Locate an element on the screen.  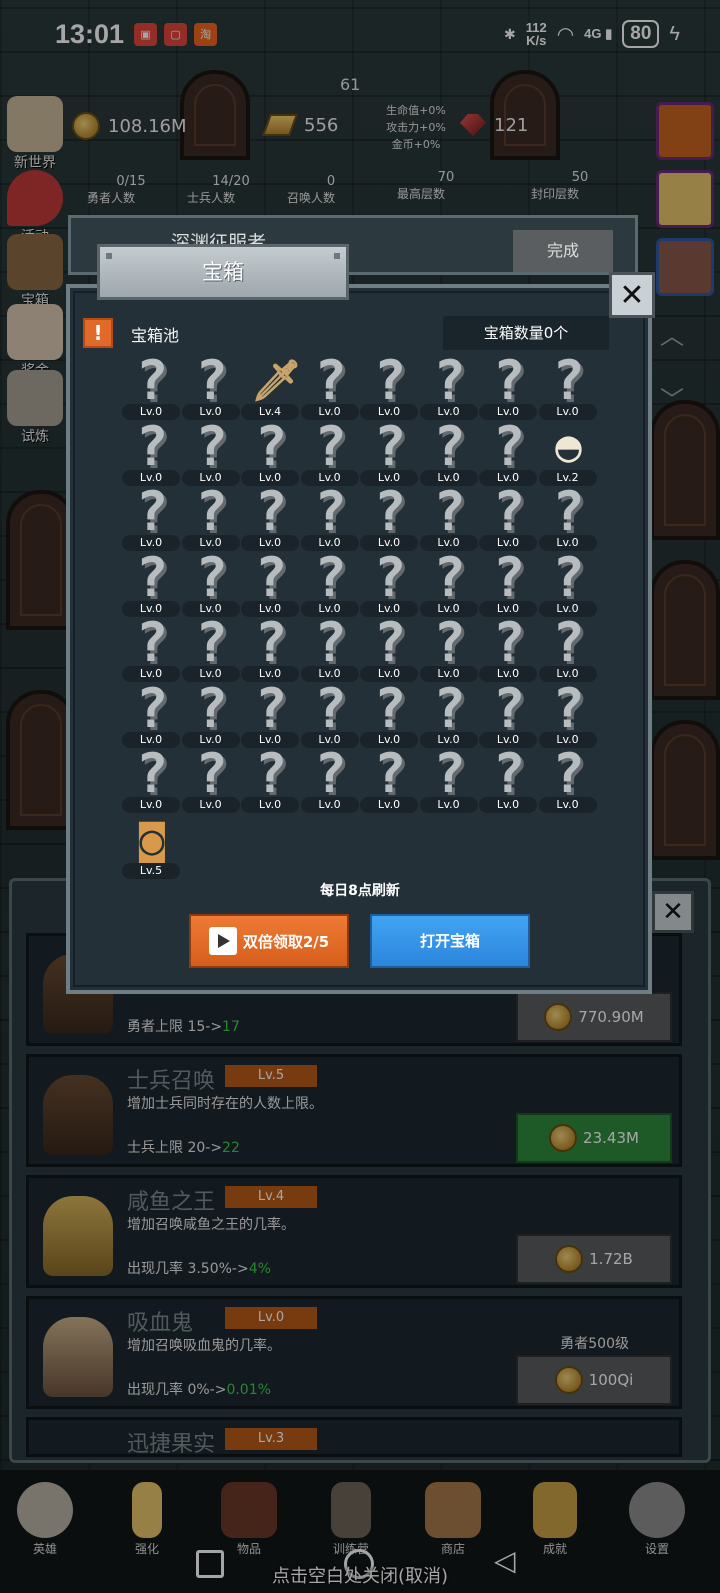
video-play-icon is located at coordinates (222, 941).